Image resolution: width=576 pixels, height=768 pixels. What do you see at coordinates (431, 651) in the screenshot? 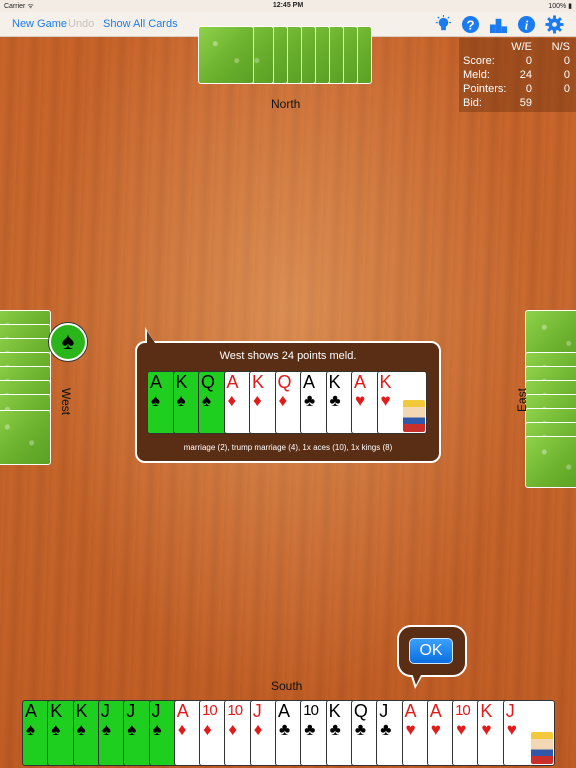
I see `ok-button: OK` at bounding box center [431, 651].